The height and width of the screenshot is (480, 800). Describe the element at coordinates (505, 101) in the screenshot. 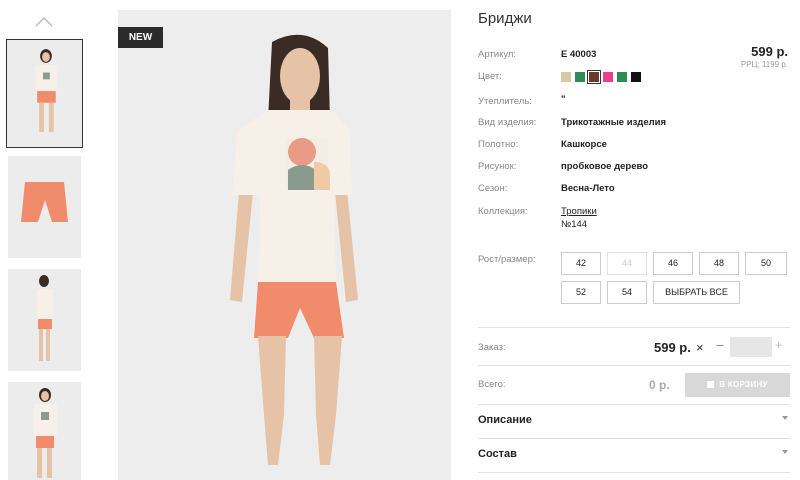

I see `insulation-label: Утеплитель:` at that location.